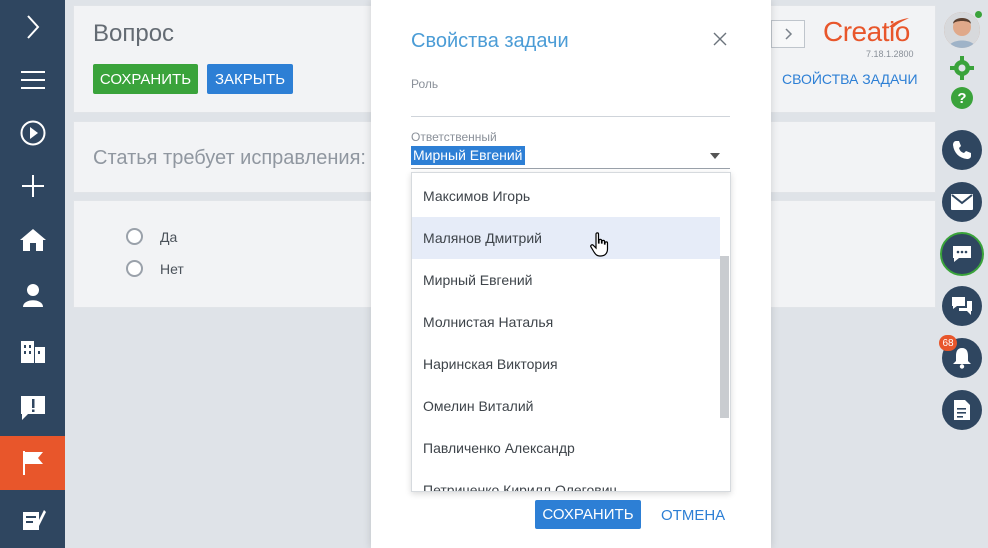  I want to click on building-icon, so click(32, 351).